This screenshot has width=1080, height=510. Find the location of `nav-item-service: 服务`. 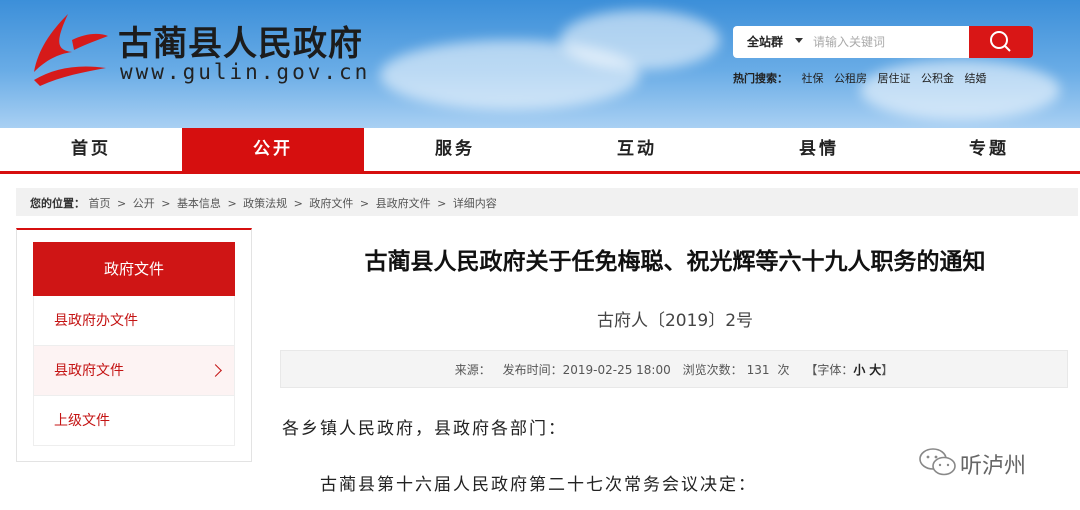

nav-item-service: 服务 is located at coordinates (455, 149).